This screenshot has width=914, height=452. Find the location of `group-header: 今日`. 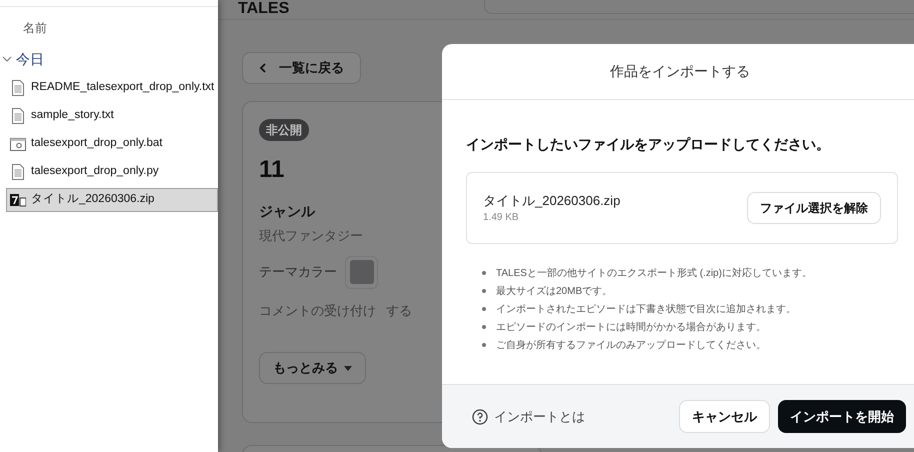

group-header: 今日 is located at coordinates (30, 59).